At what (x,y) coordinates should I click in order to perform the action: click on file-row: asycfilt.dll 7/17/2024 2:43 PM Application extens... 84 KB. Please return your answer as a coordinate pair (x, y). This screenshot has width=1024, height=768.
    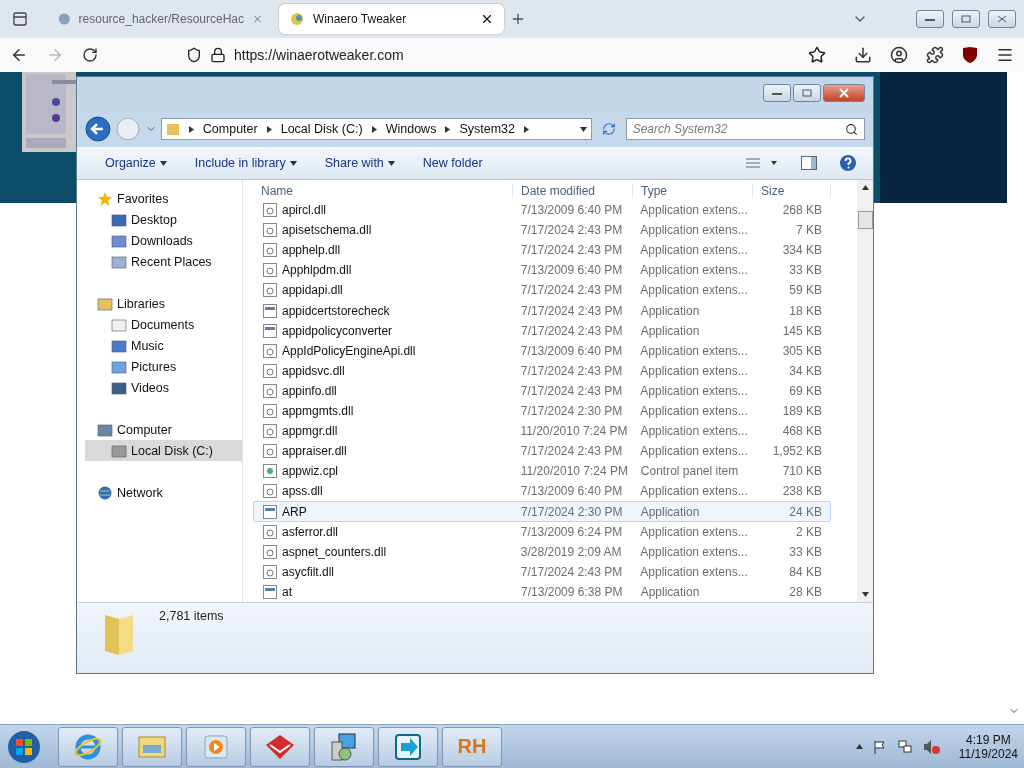
    Looking at the image, I should click on (542, 571).